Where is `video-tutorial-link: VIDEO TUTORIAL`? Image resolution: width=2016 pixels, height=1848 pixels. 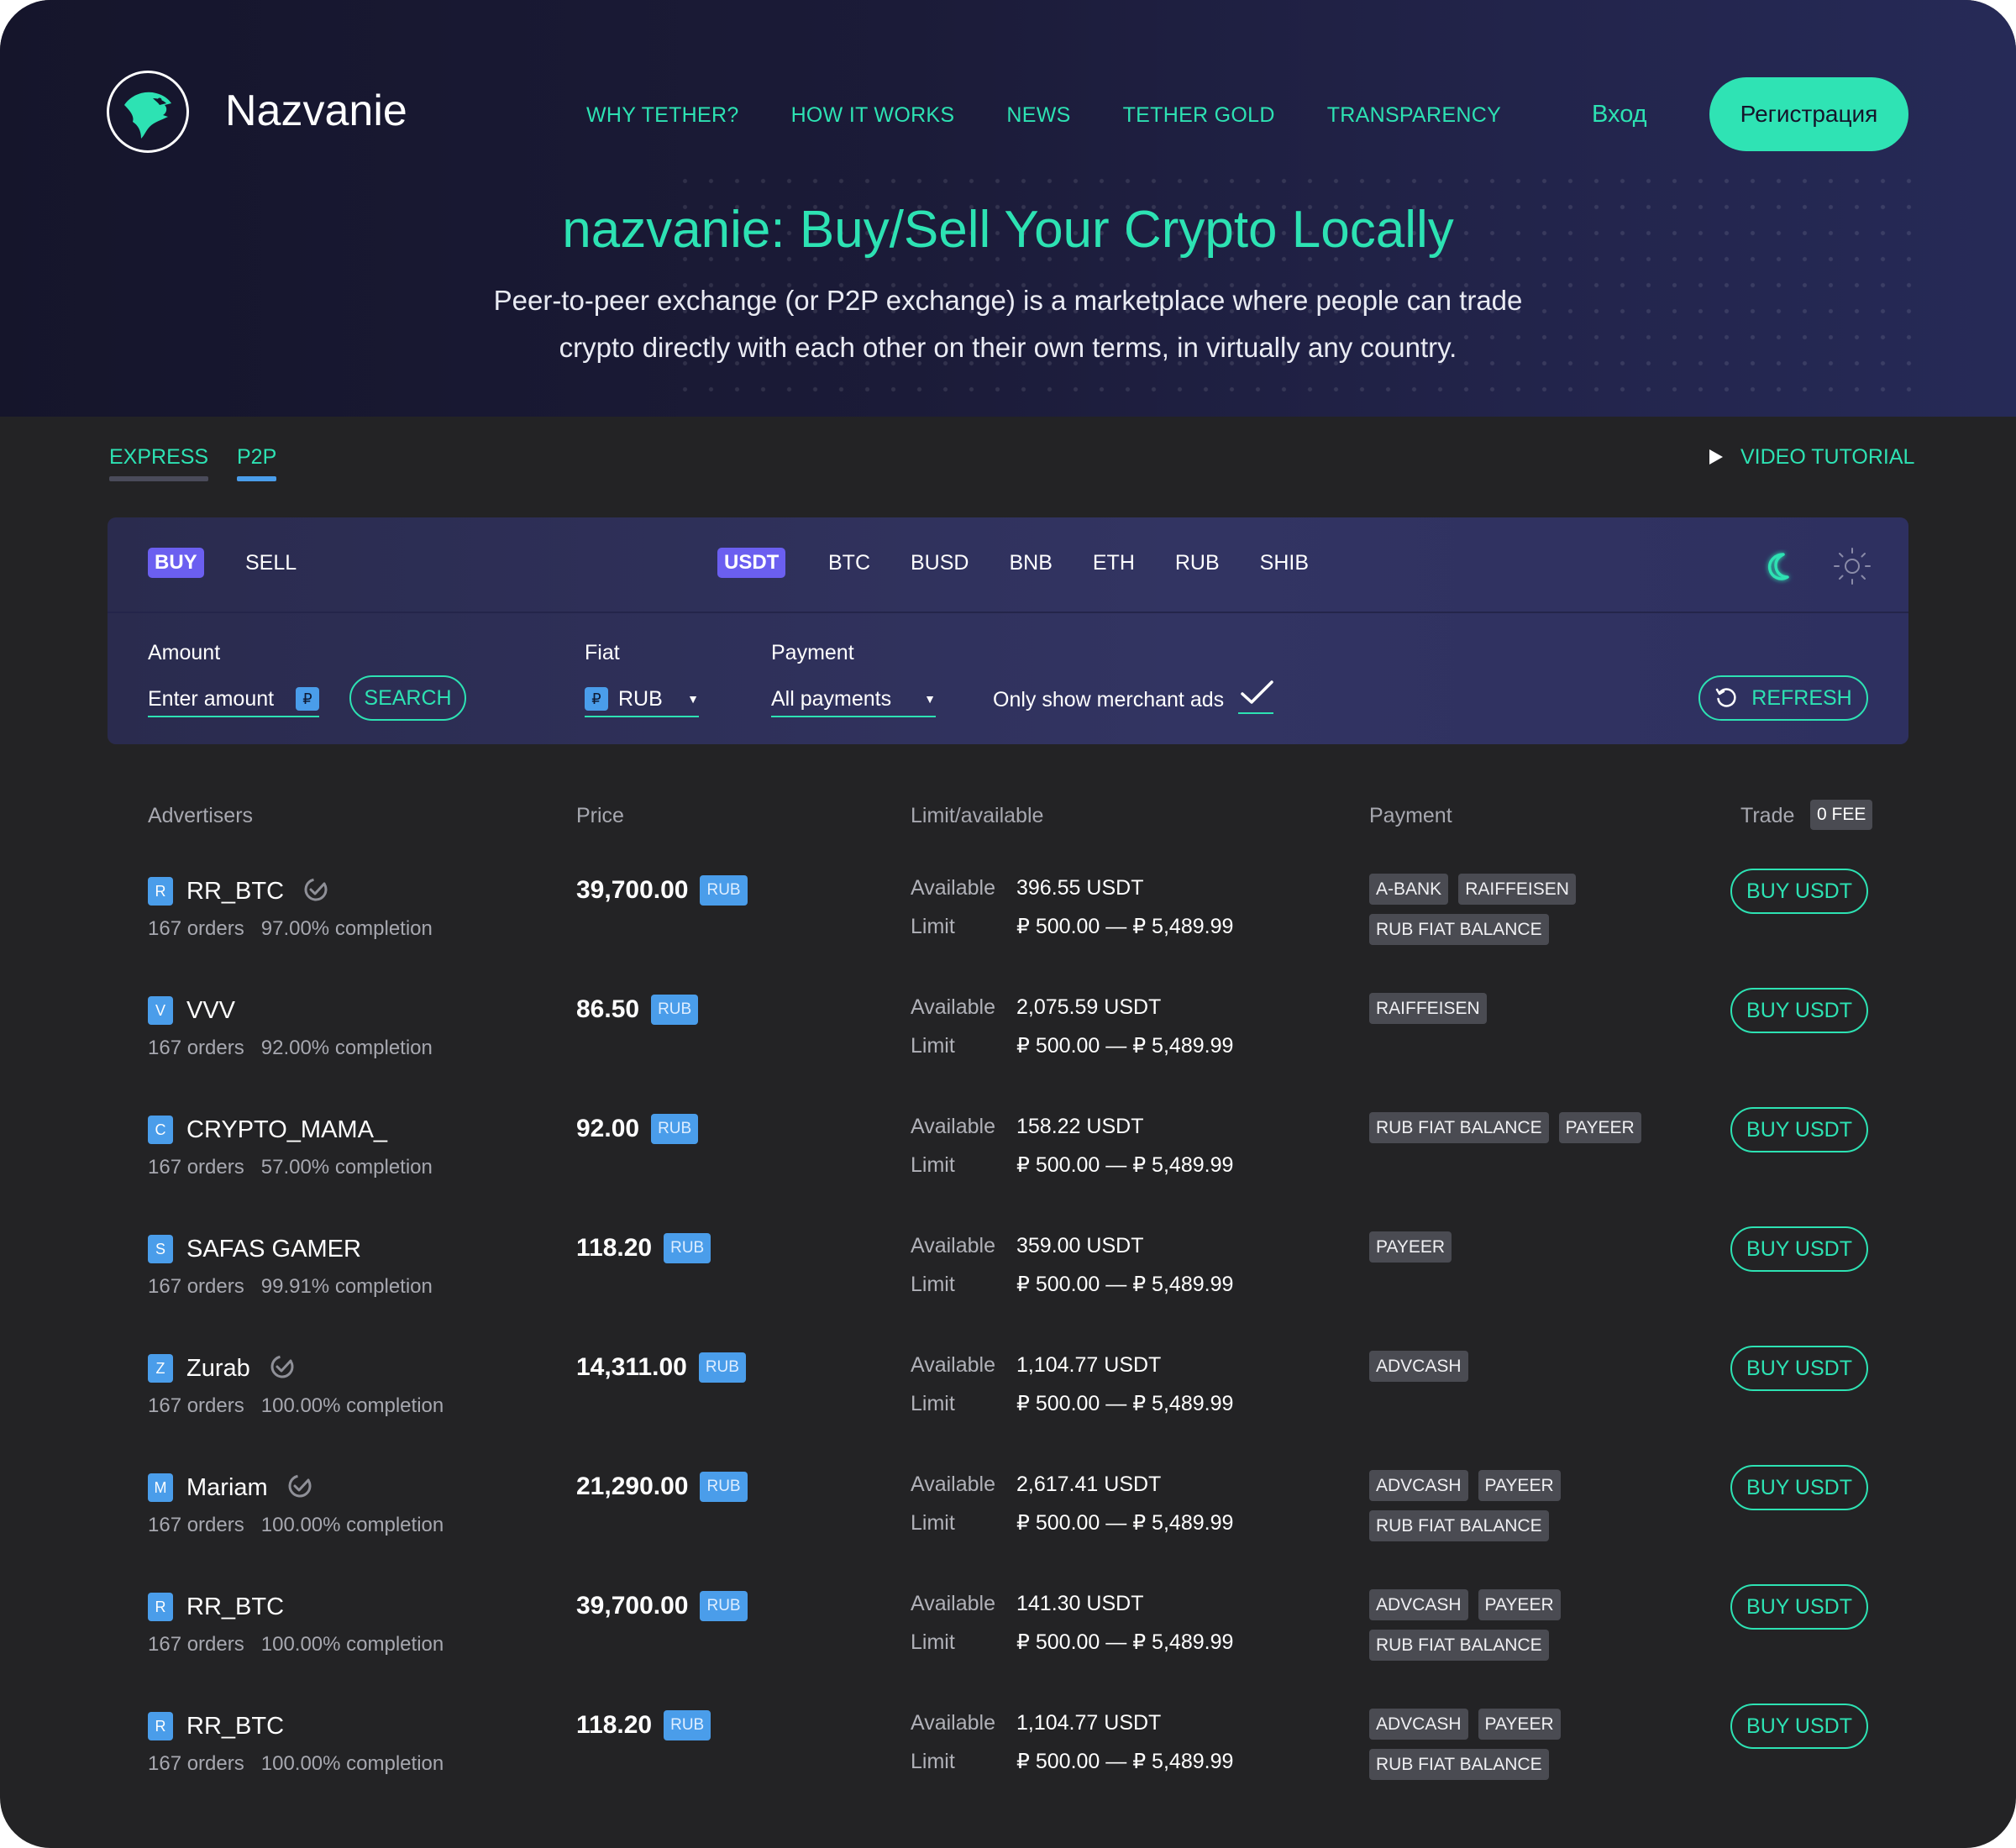 video-tutorial-link: VIDEO TUTORIAL is located at coordinates (1811, 457).